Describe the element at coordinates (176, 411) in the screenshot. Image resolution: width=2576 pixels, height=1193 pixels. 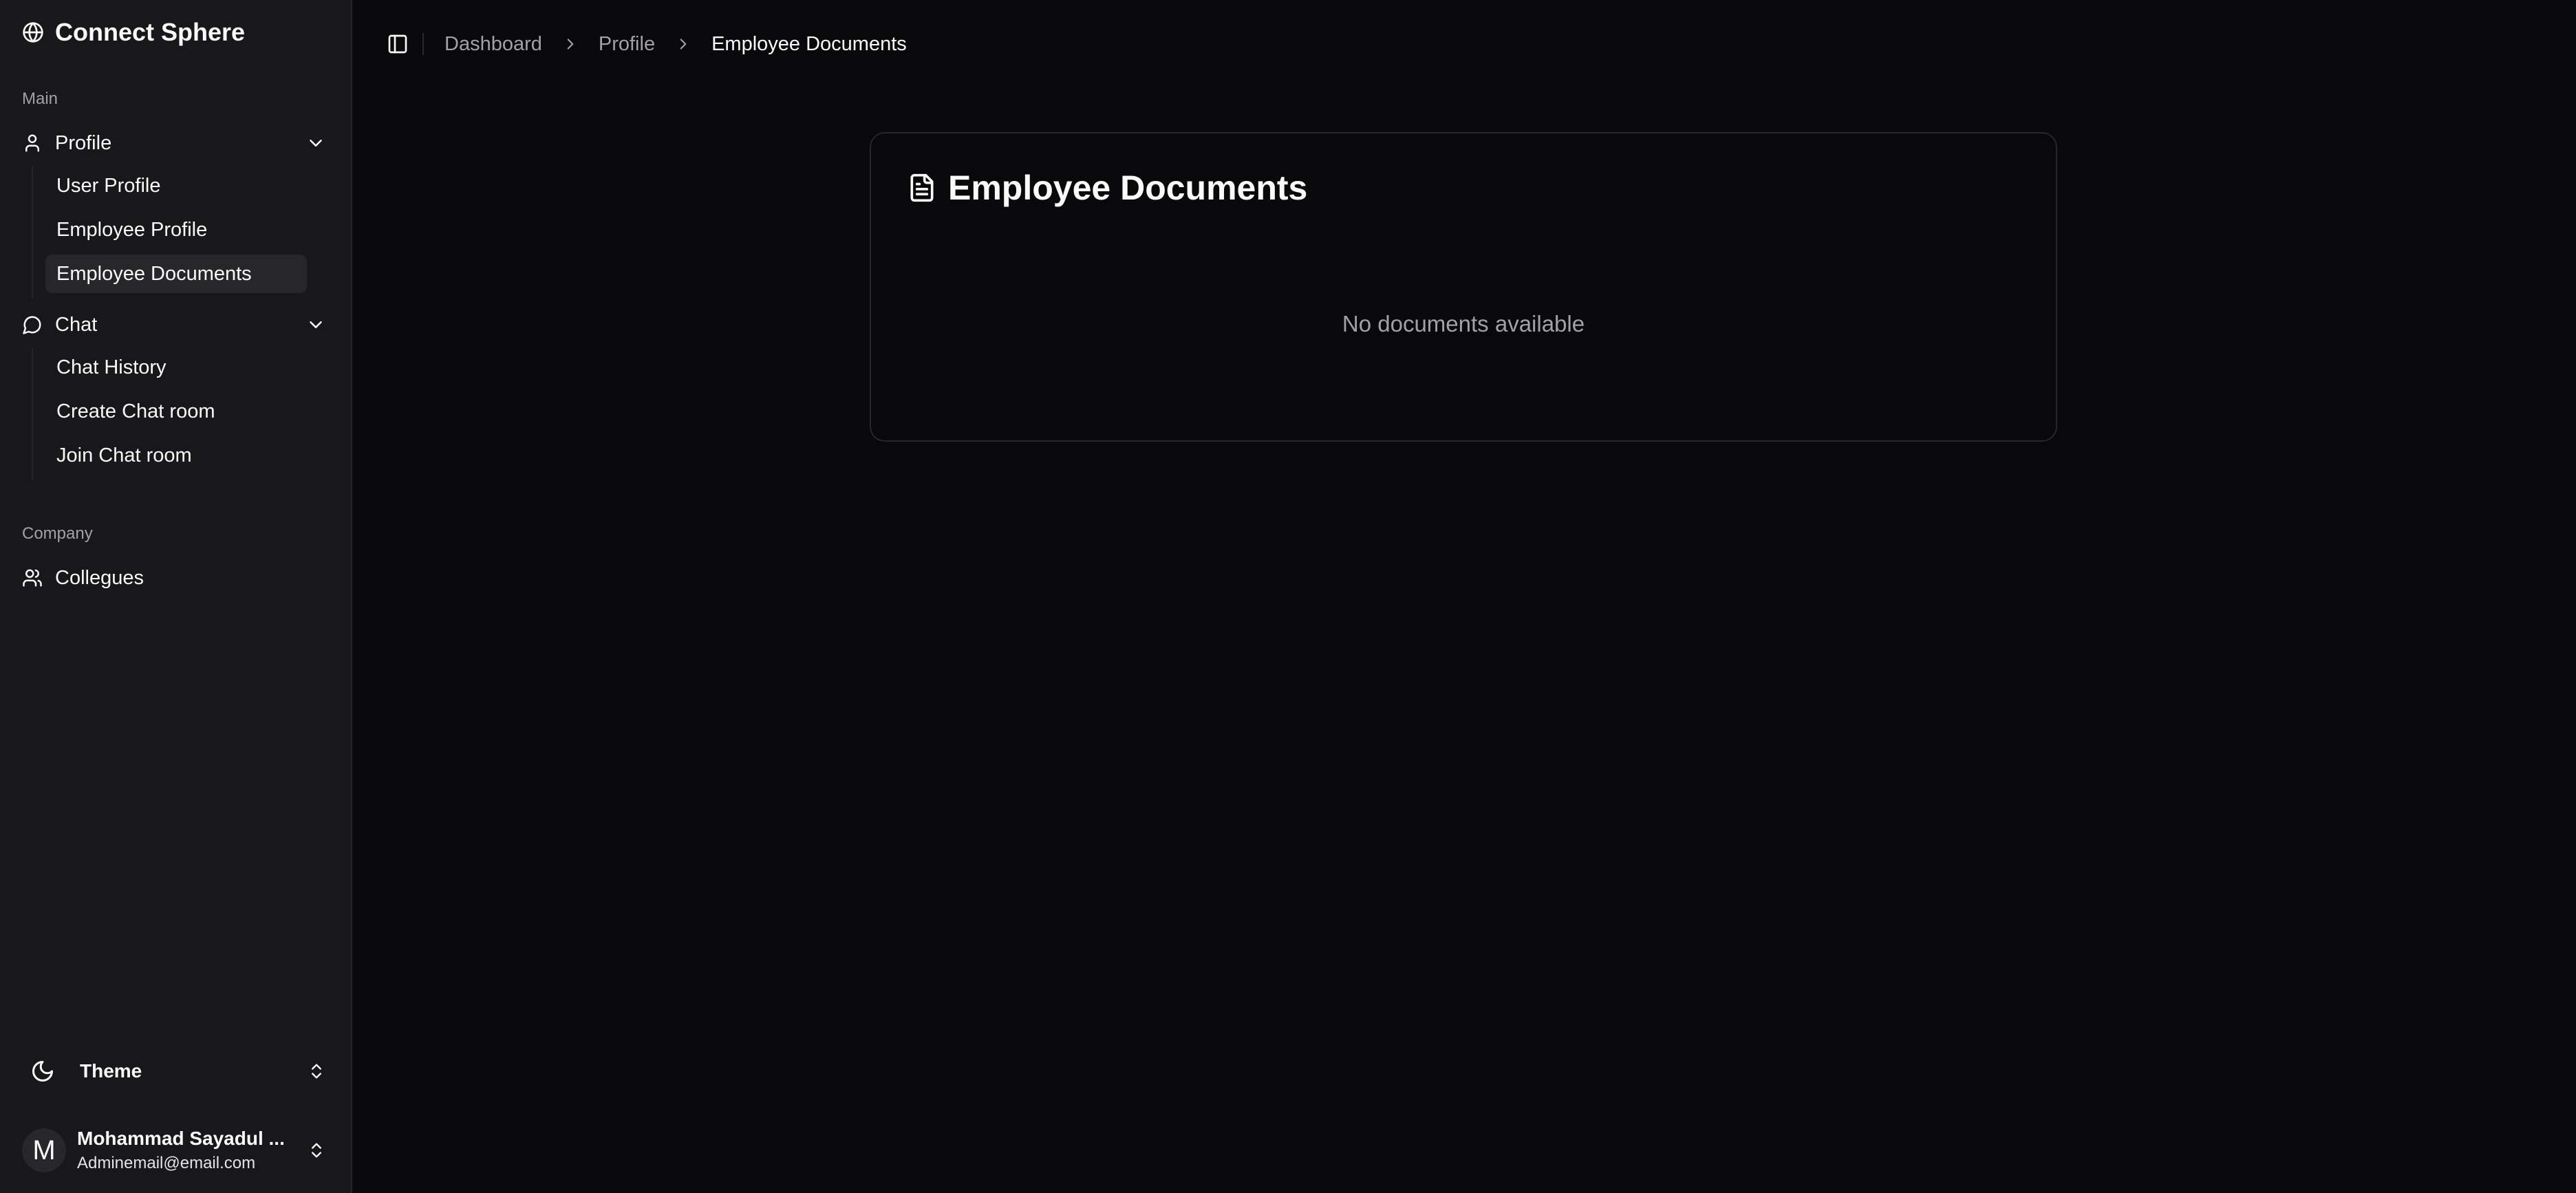
I see `sidebar-item-create-chat-room: Create Chat room` at that location.